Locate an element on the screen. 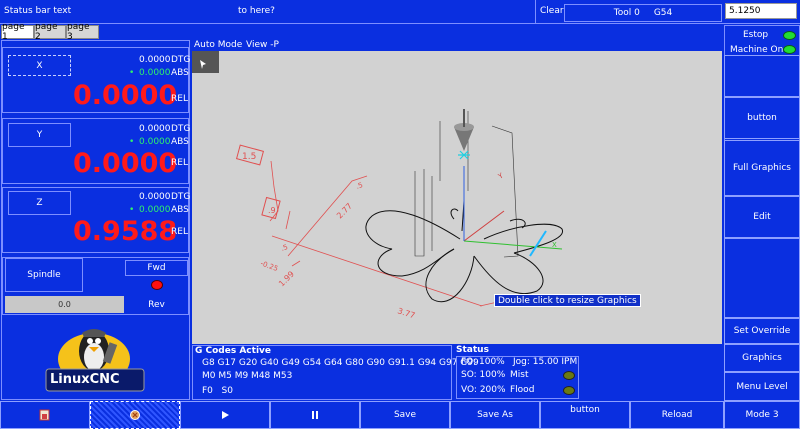 This screenshot has width=800, height=429. dro-y: Y 0.0000 DTG • 0.0000 ABS 0.0000 REL is located at coordinates (96, 151).